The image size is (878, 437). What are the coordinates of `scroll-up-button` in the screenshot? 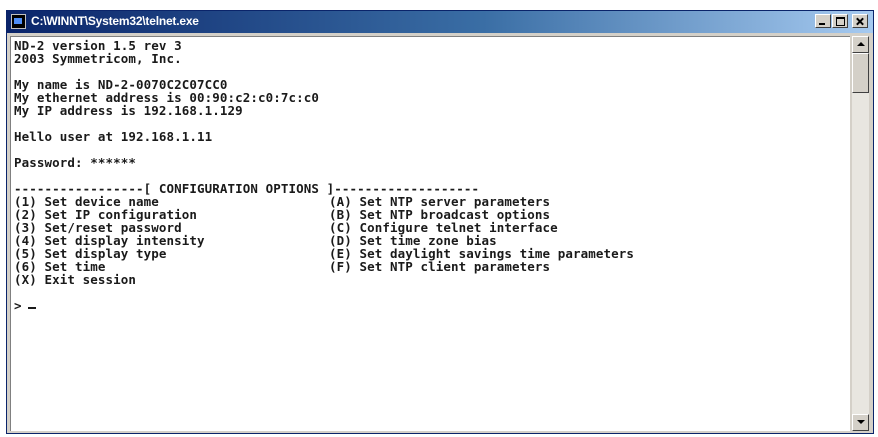 It's located at (860, 44).